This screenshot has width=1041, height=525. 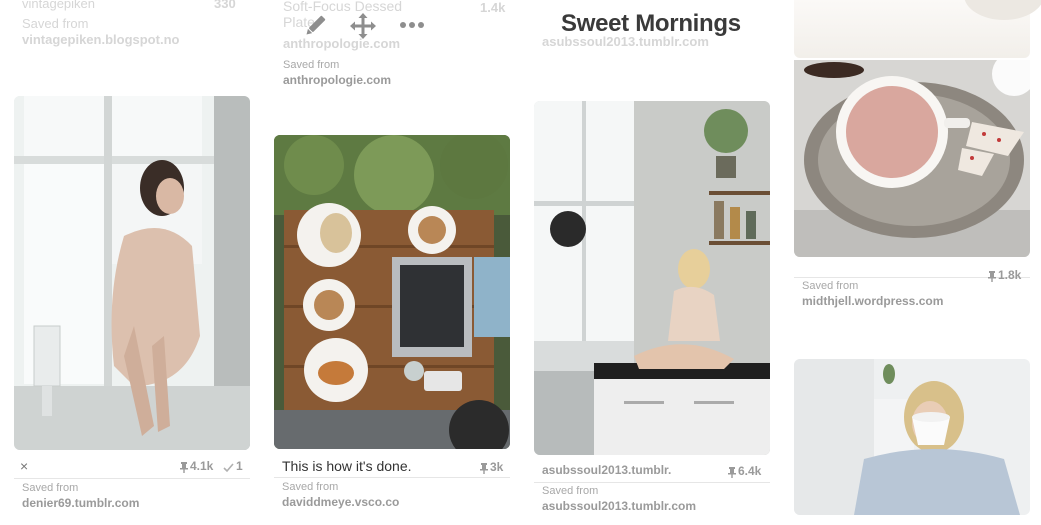 I want to click on pin4-source-link: midthjell.wordpress.com, so click(x=872, y=301).